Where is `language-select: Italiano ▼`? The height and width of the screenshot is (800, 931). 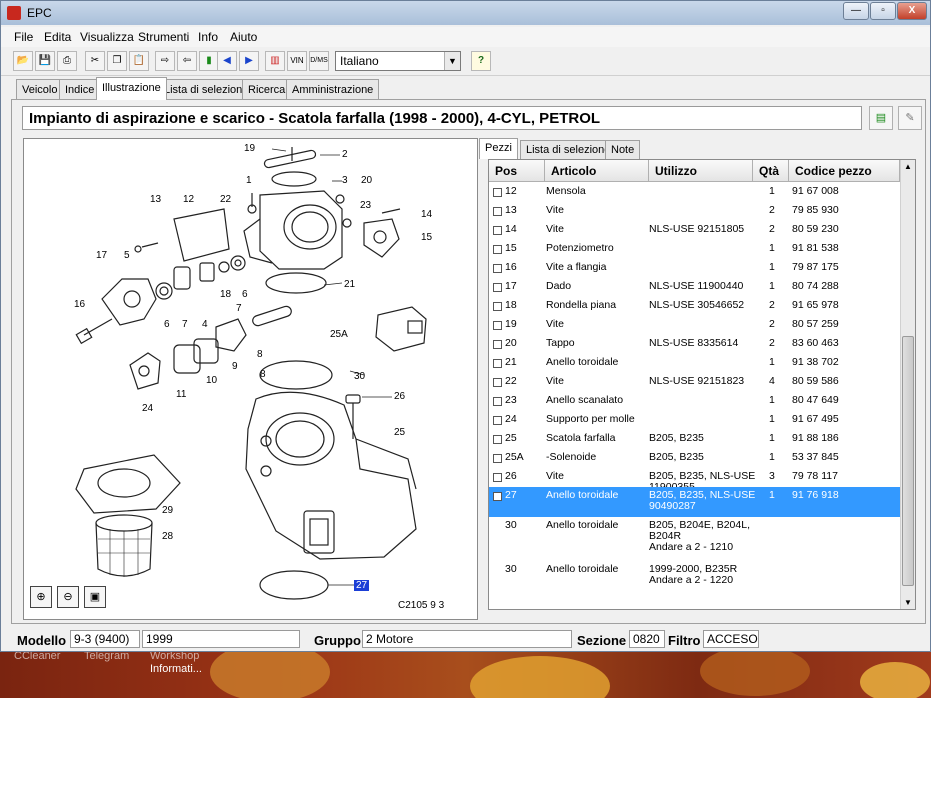
language-select: Italiano ▼ is located at coordinates (398, 61).